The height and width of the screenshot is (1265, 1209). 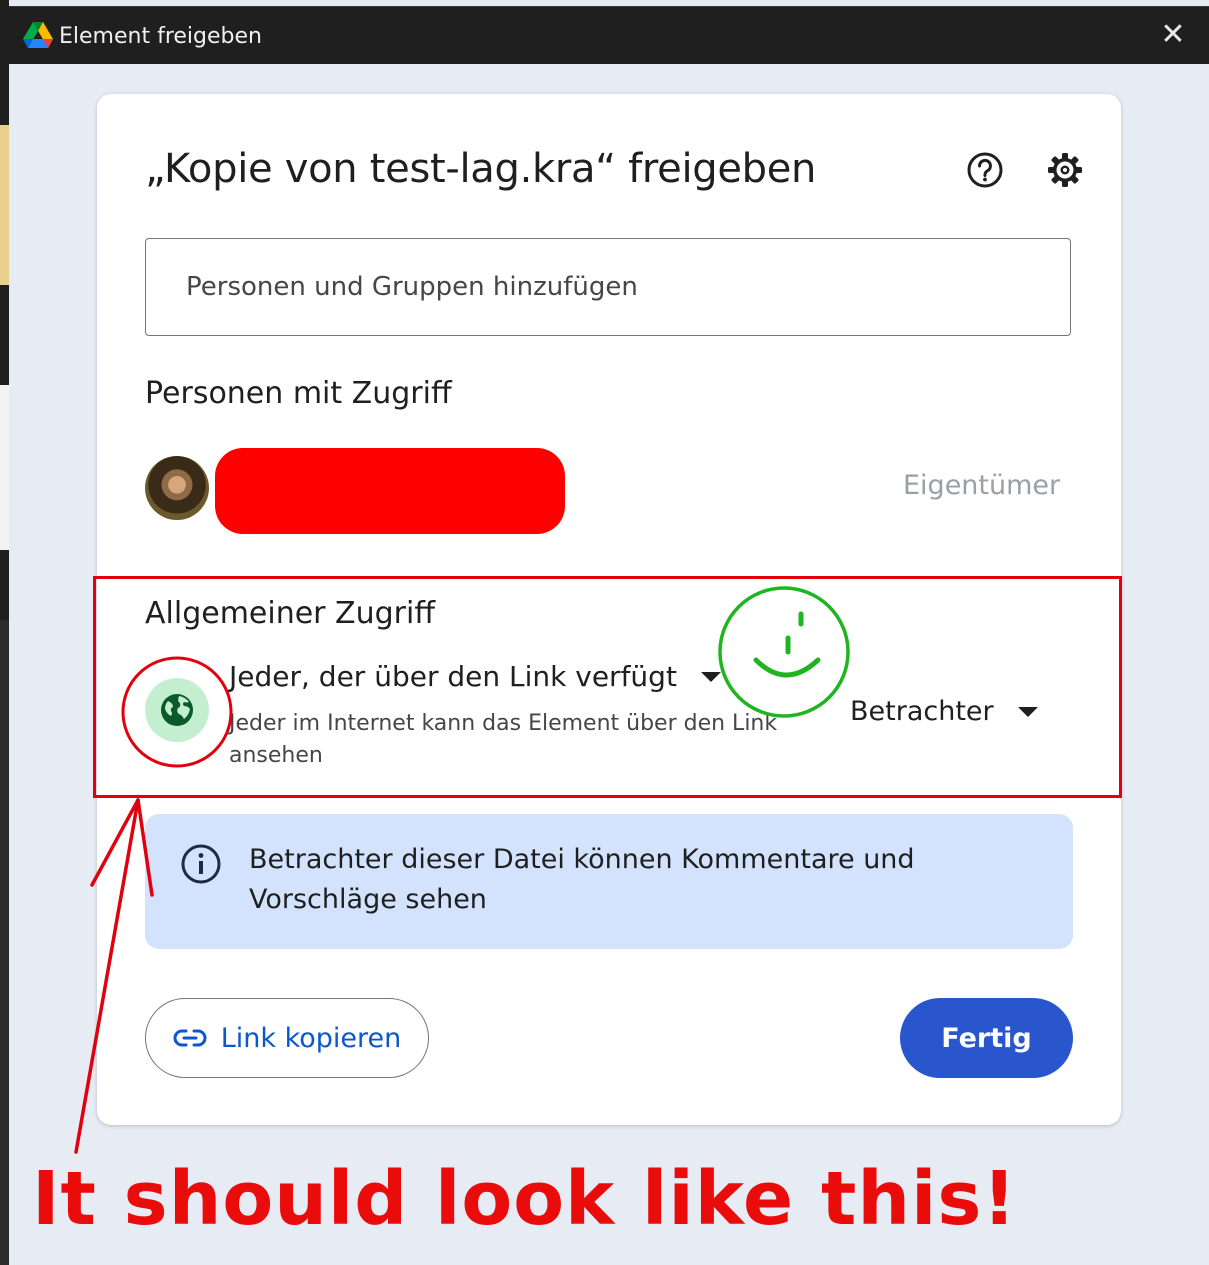 I want to click on done-button: Fertig, so click(x=986, y=1038).